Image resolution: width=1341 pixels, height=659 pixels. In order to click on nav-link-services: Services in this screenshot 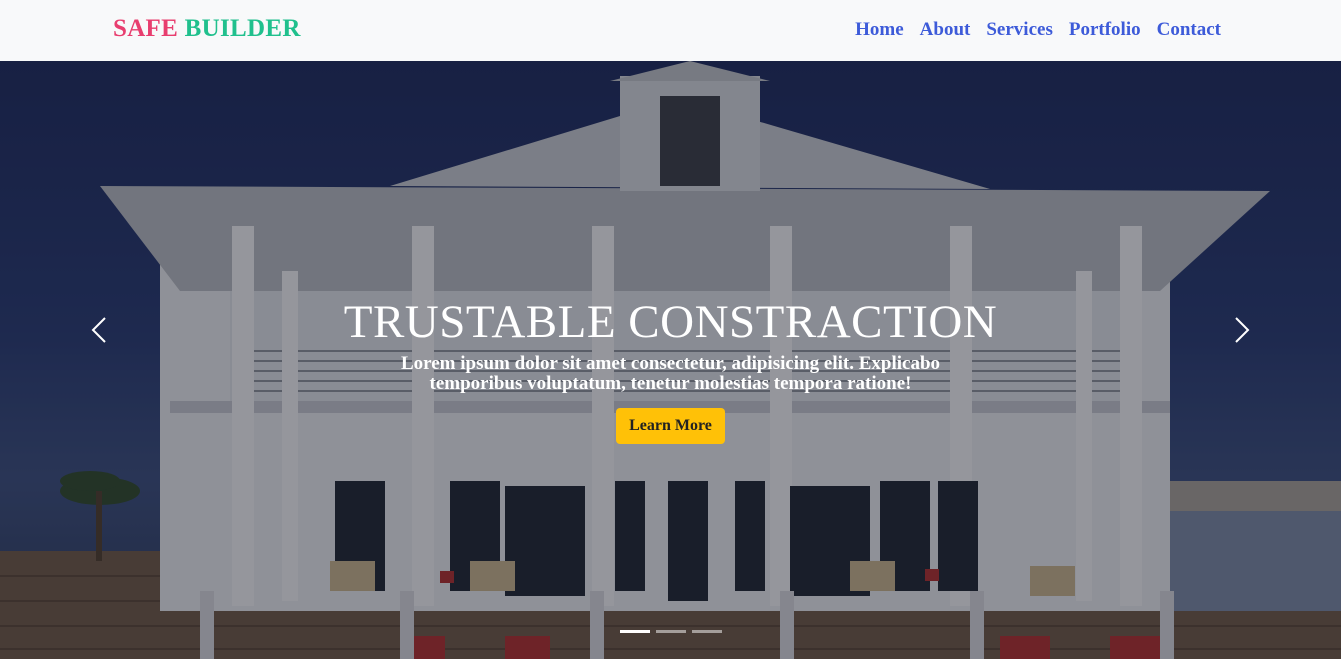, I will do `click(1019, 29)`.